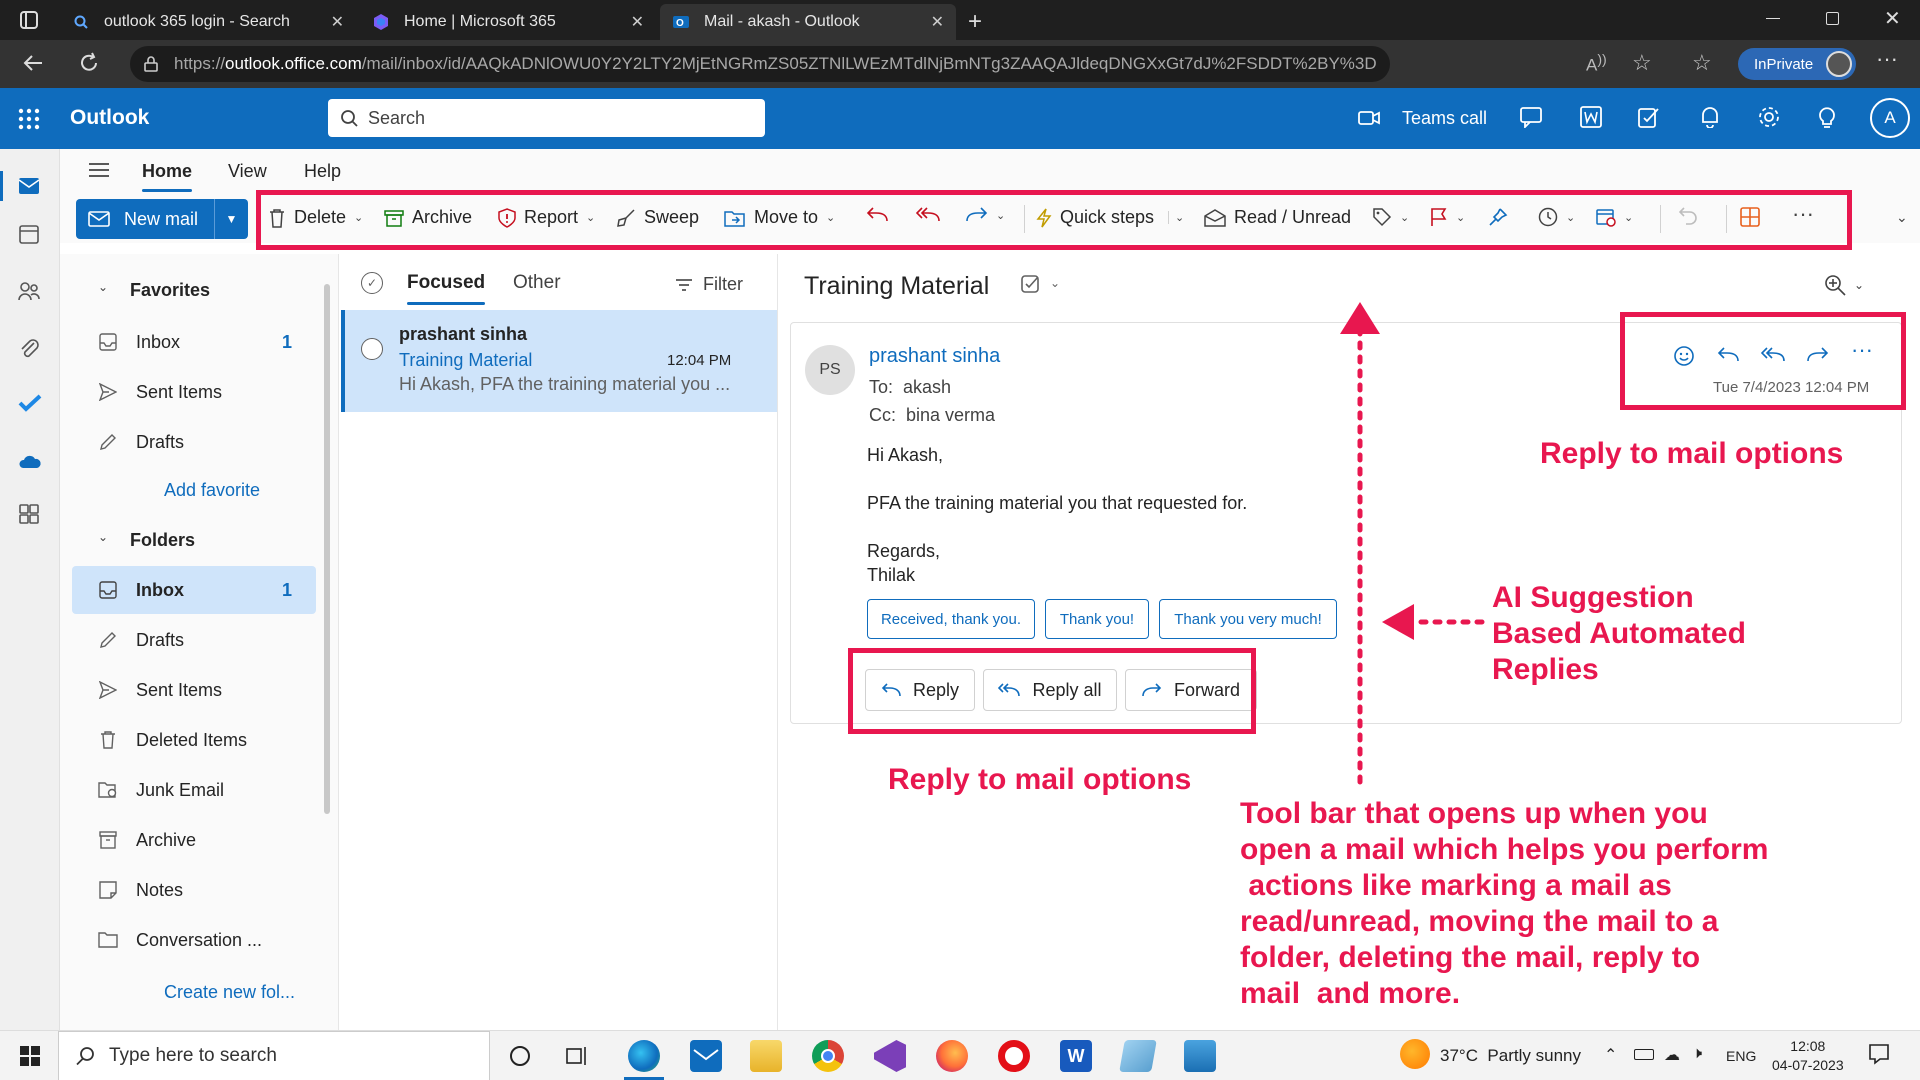 The width and height of the screenshot is (1920, 1080). Describe the element at coordinates (29, 348) in the screenshot. I see `attachment-icon` at that location.